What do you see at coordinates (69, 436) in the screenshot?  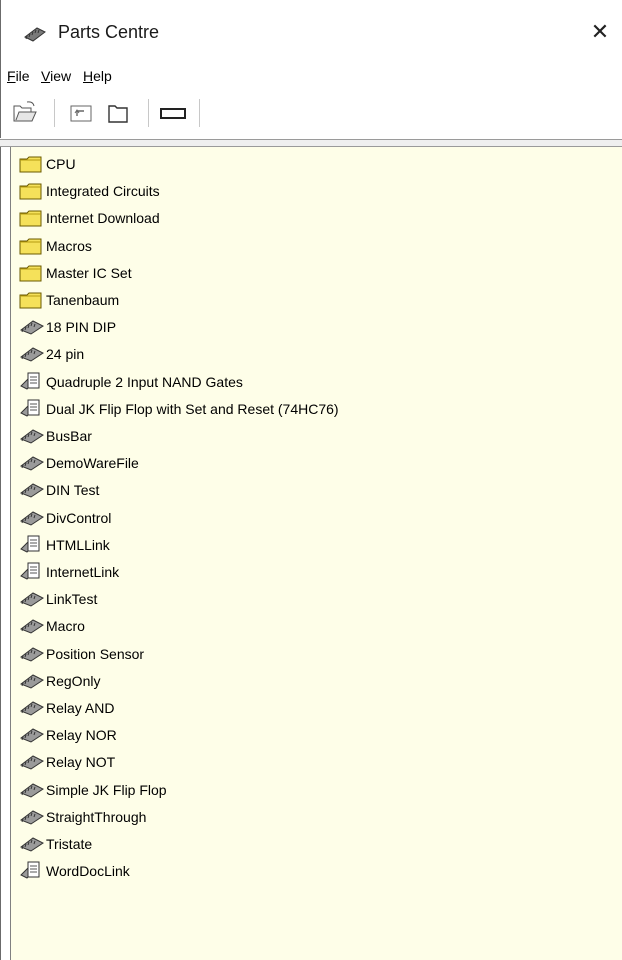 I see `tree-item-label: BusBar` at bounding box center [69, 436].